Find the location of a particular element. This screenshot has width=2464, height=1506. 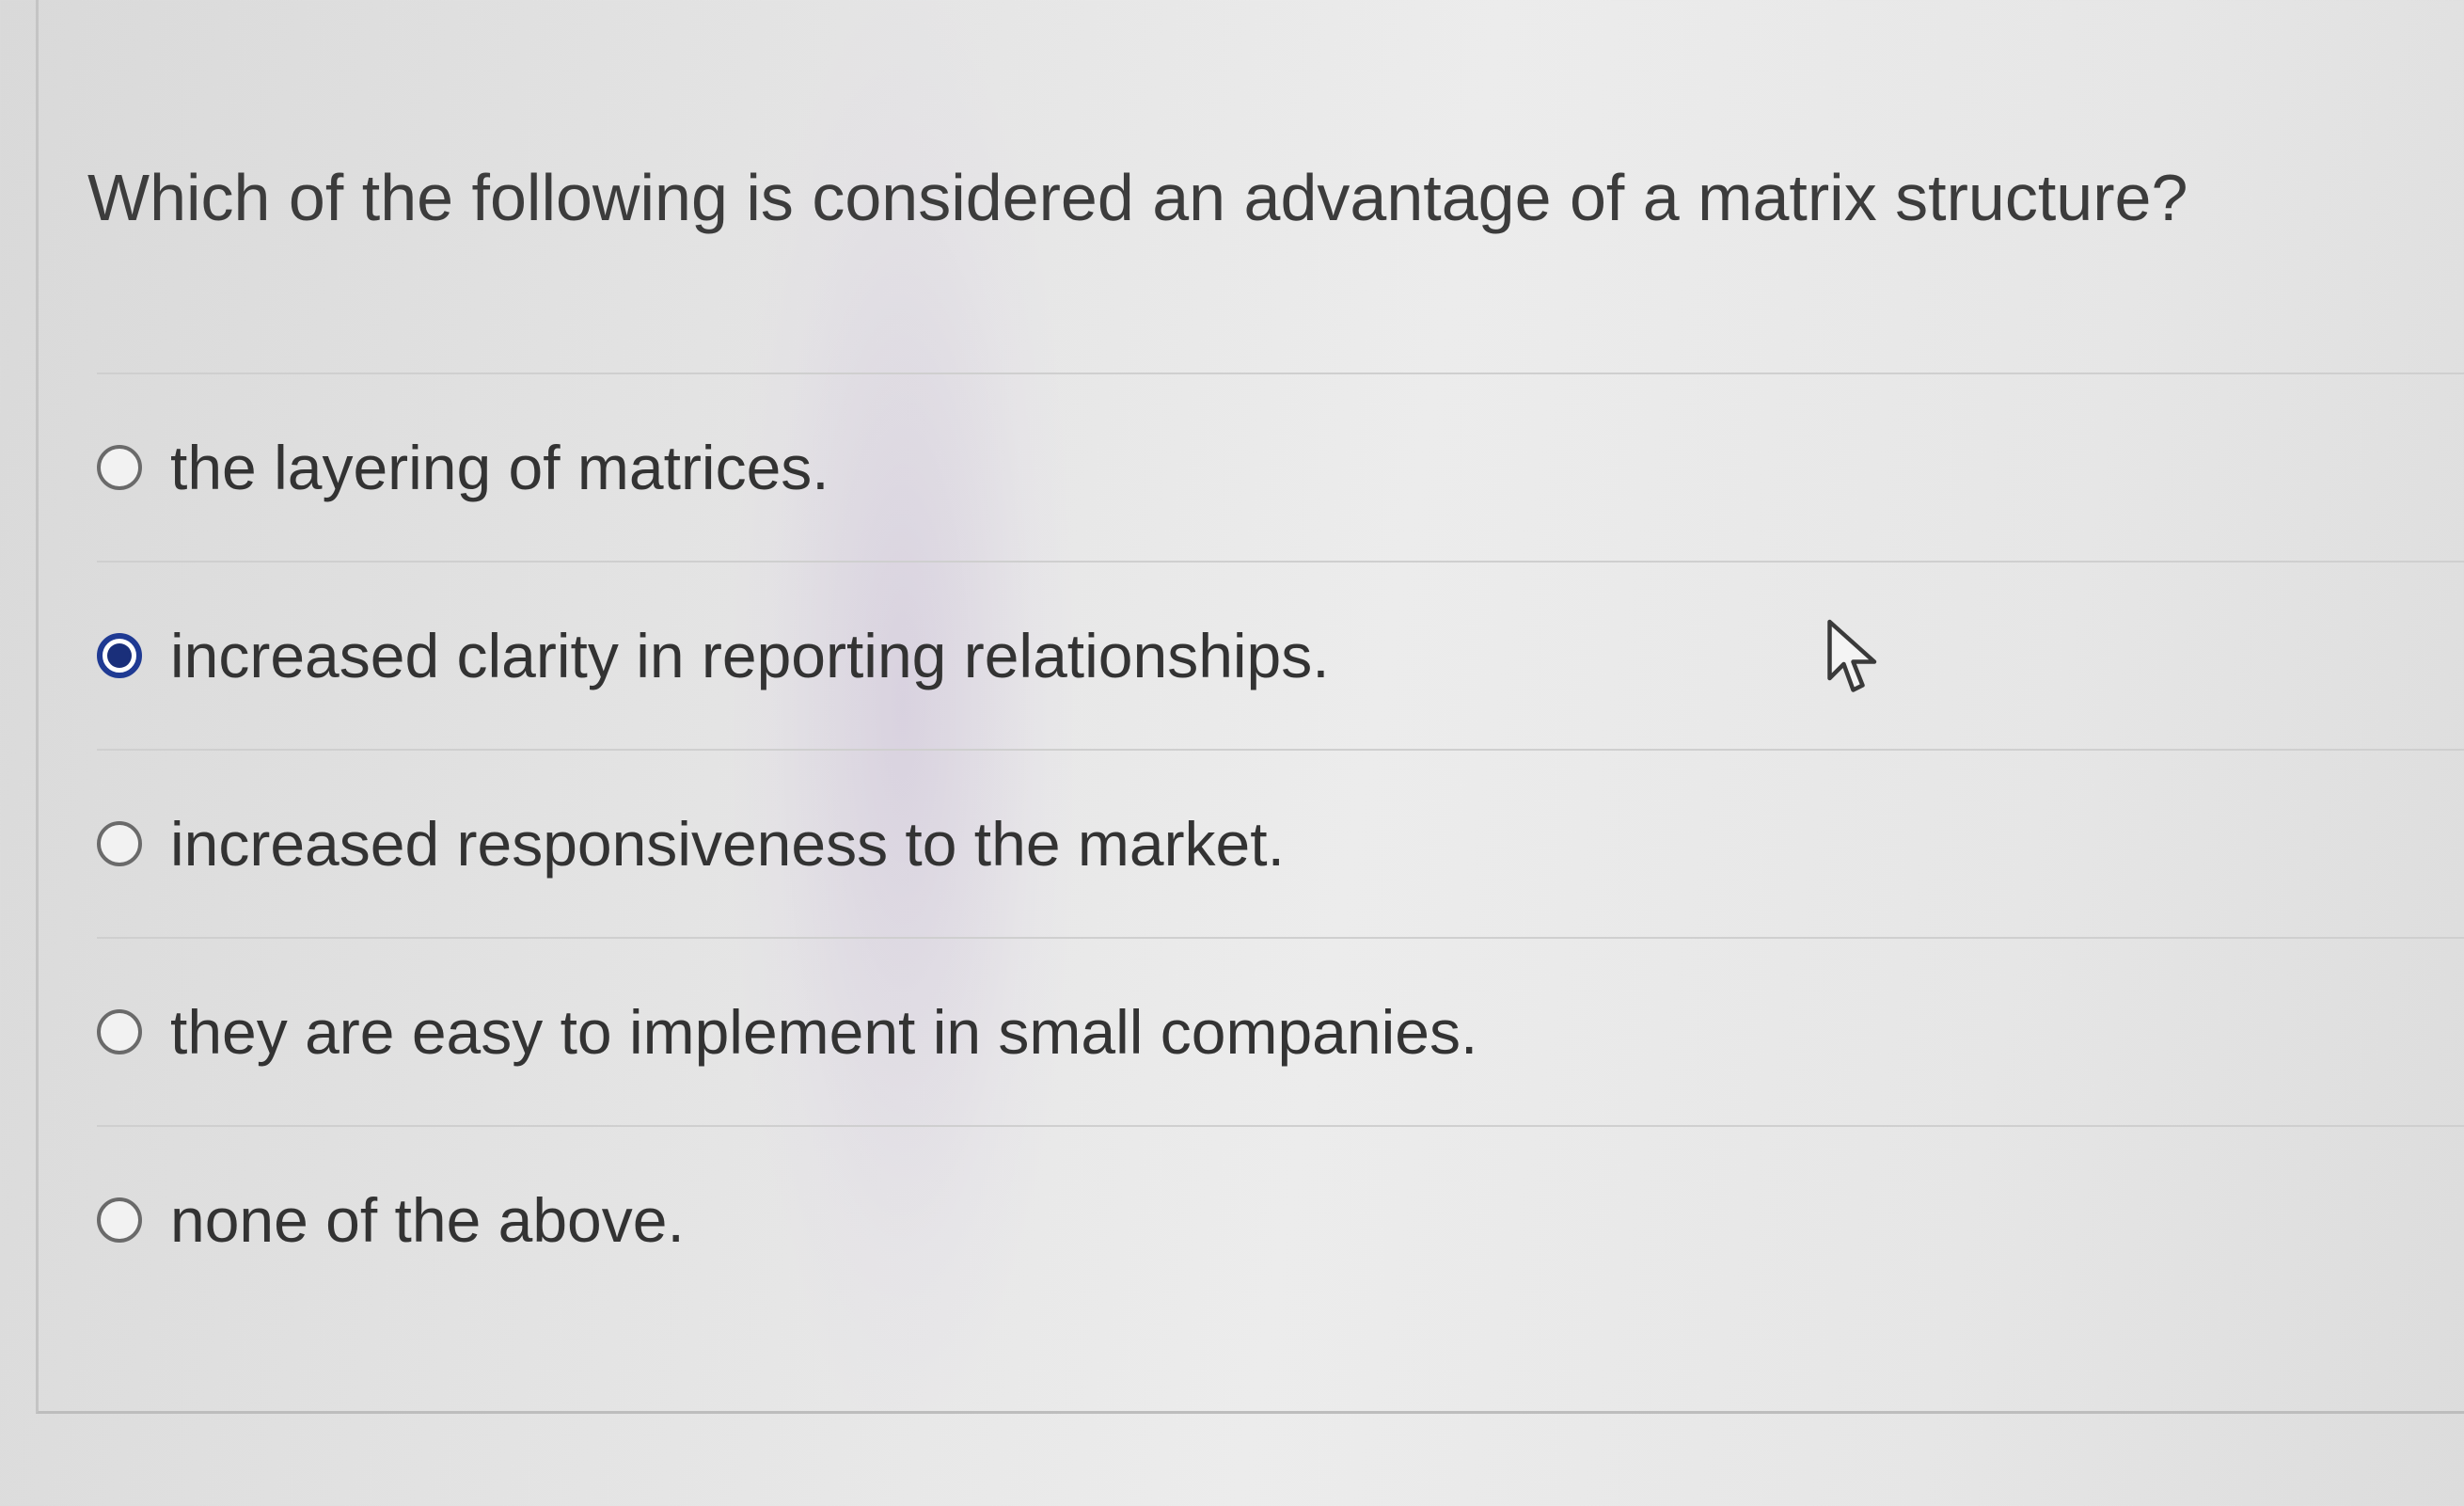

option-row-3: increased responsiveness to the market. is located at coordinates (1280, 843).